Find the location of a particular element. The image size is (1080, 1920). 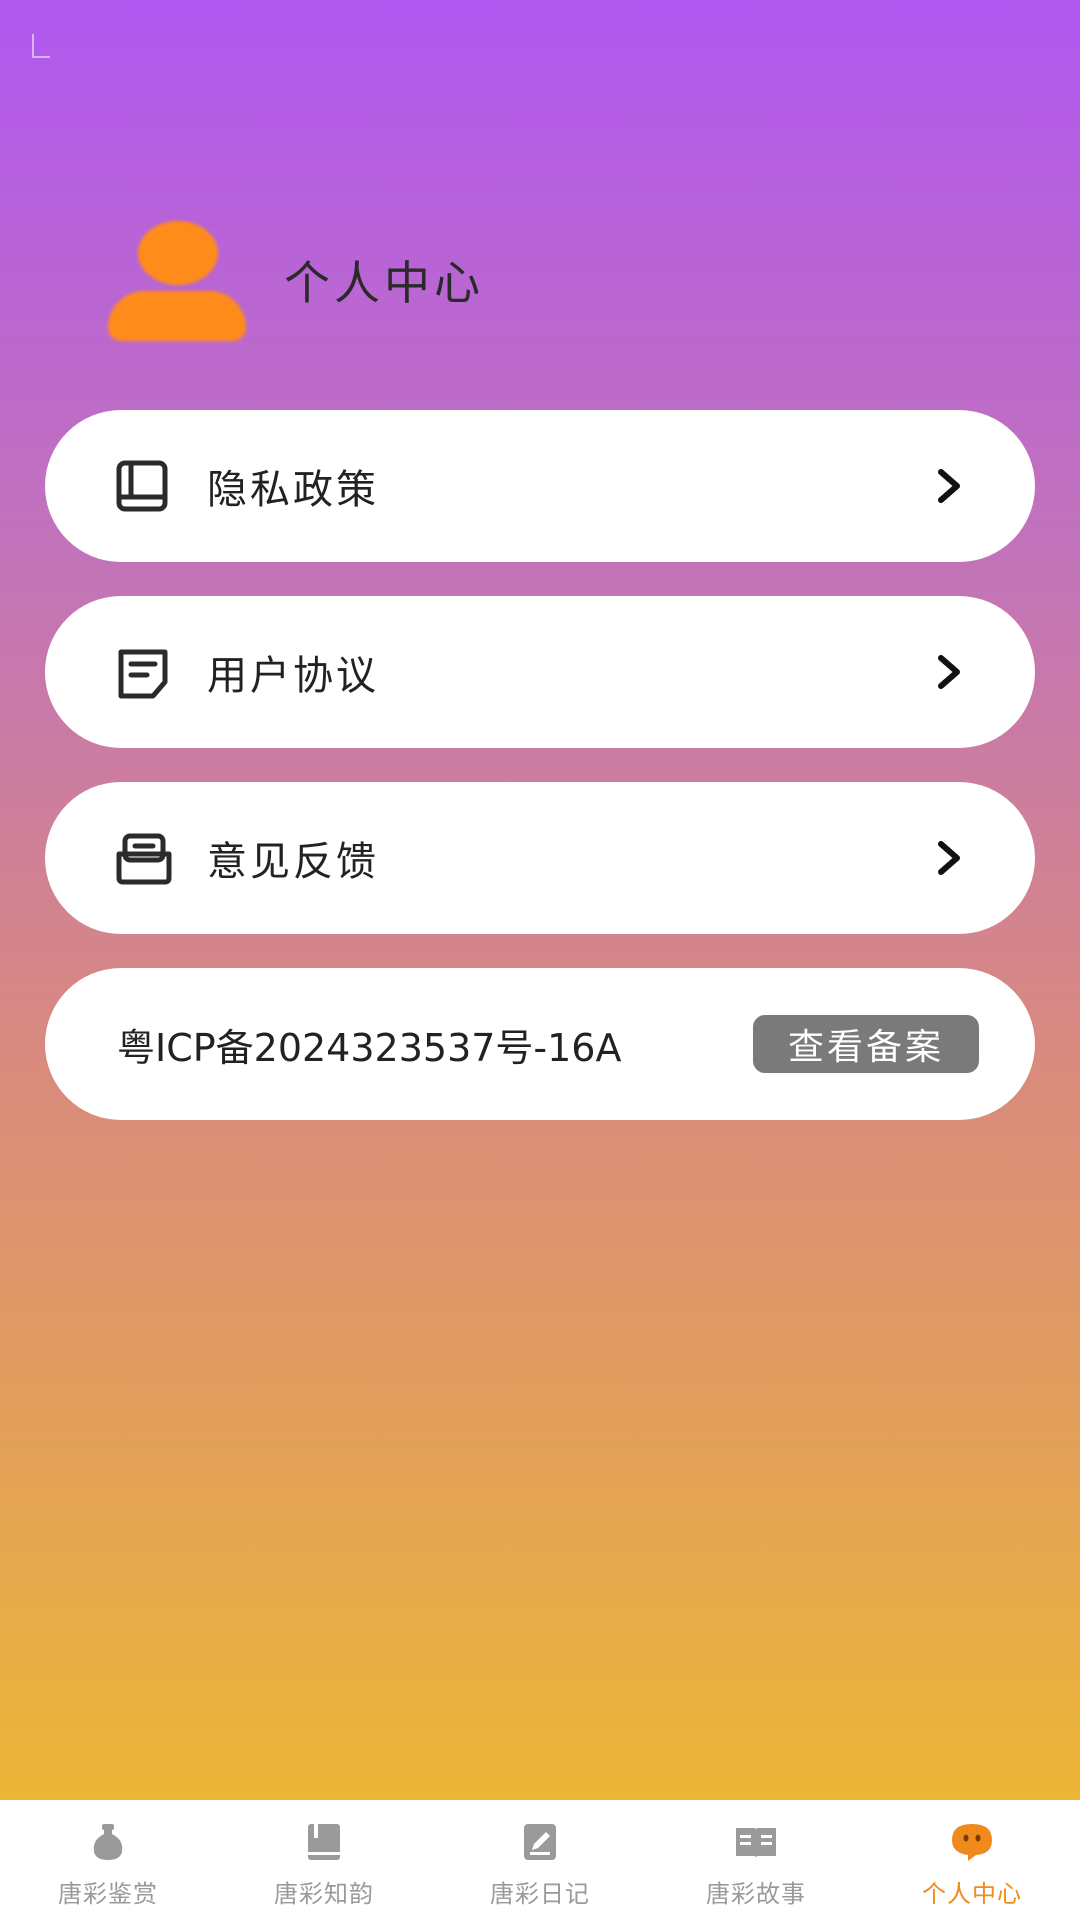

tab-label: 唐彩鉴赏 is located at coordinates (108, 1894).